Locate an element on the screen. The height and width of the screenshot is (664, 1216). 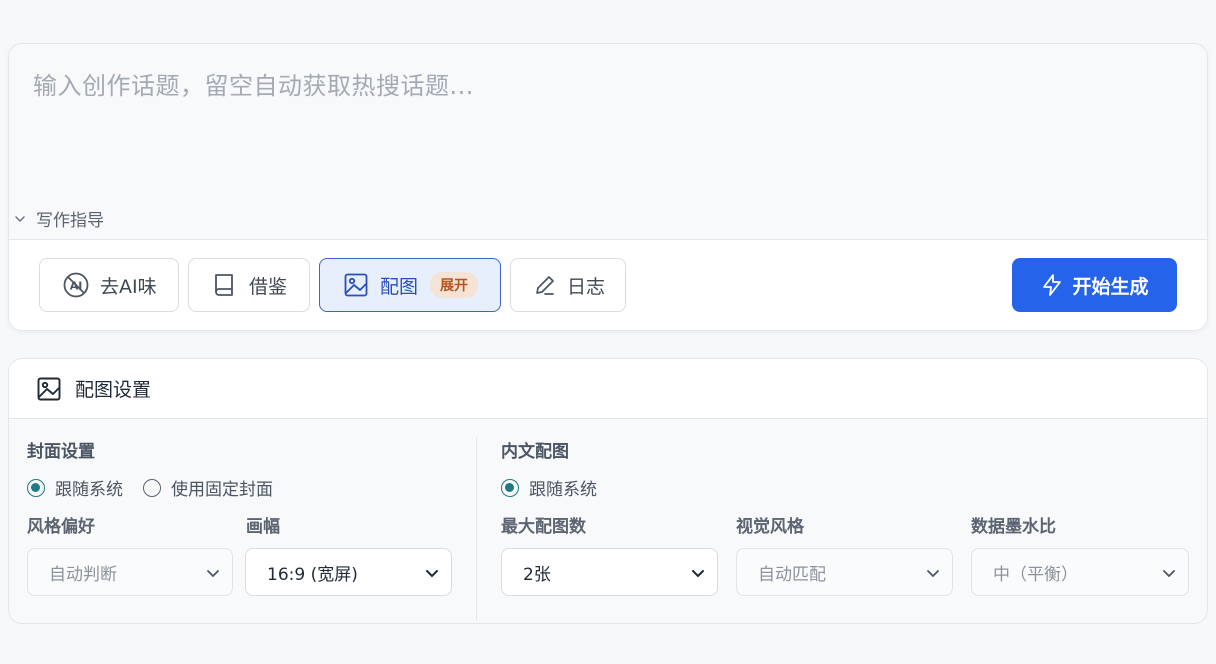
log-button: 日志 is located at coordinates (568, 285).